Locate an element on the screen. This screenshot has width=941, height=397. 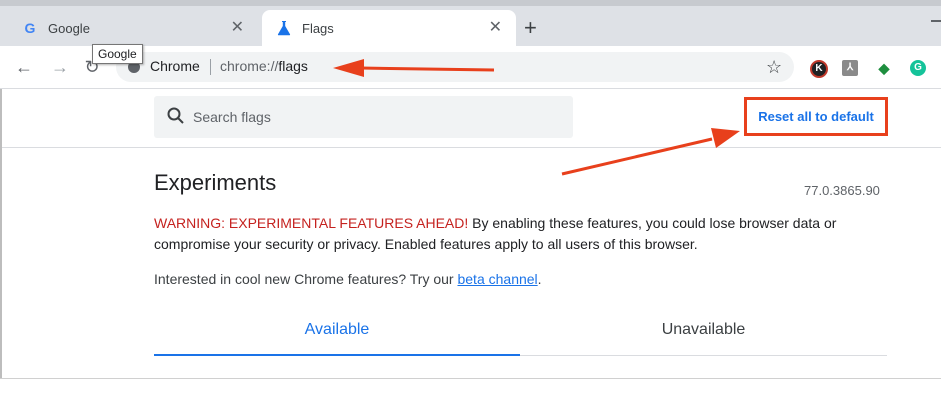
annotation-arrow-reset is located at coordinates (650, 152).